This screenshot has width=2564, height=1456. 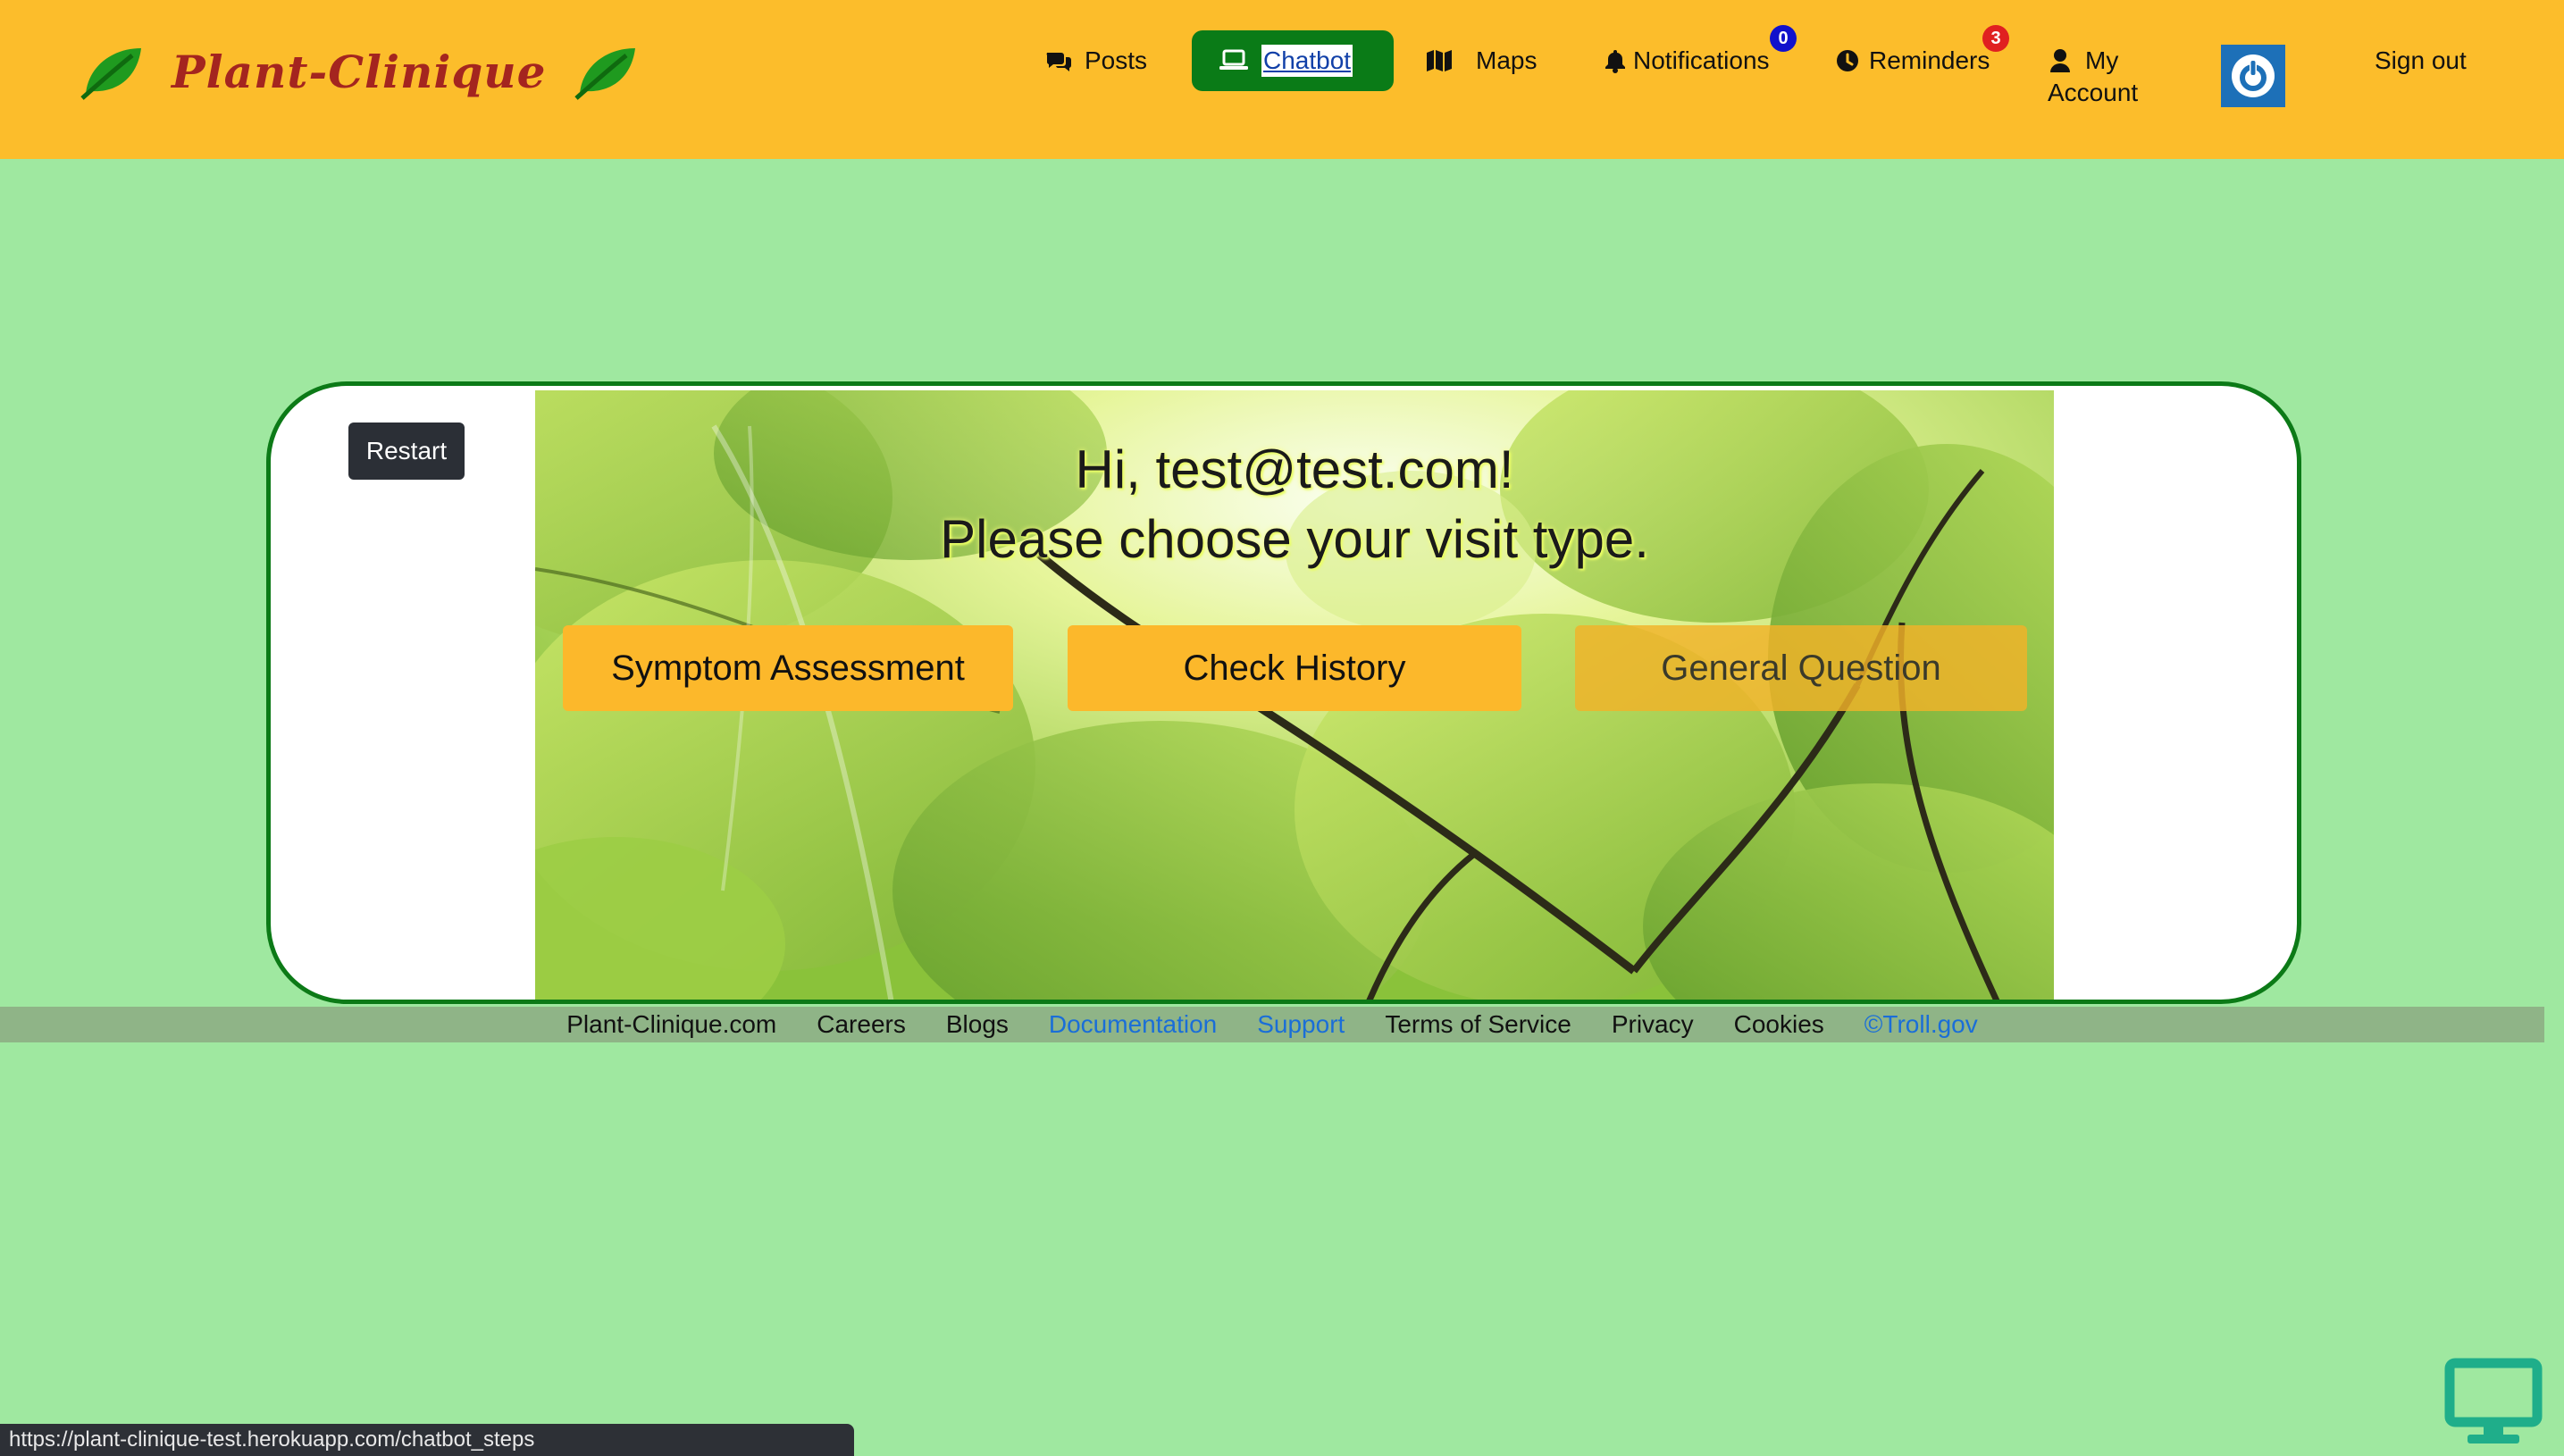 I want to click on nav-reminders-label: Reminders, so click(x=1930, y=60).